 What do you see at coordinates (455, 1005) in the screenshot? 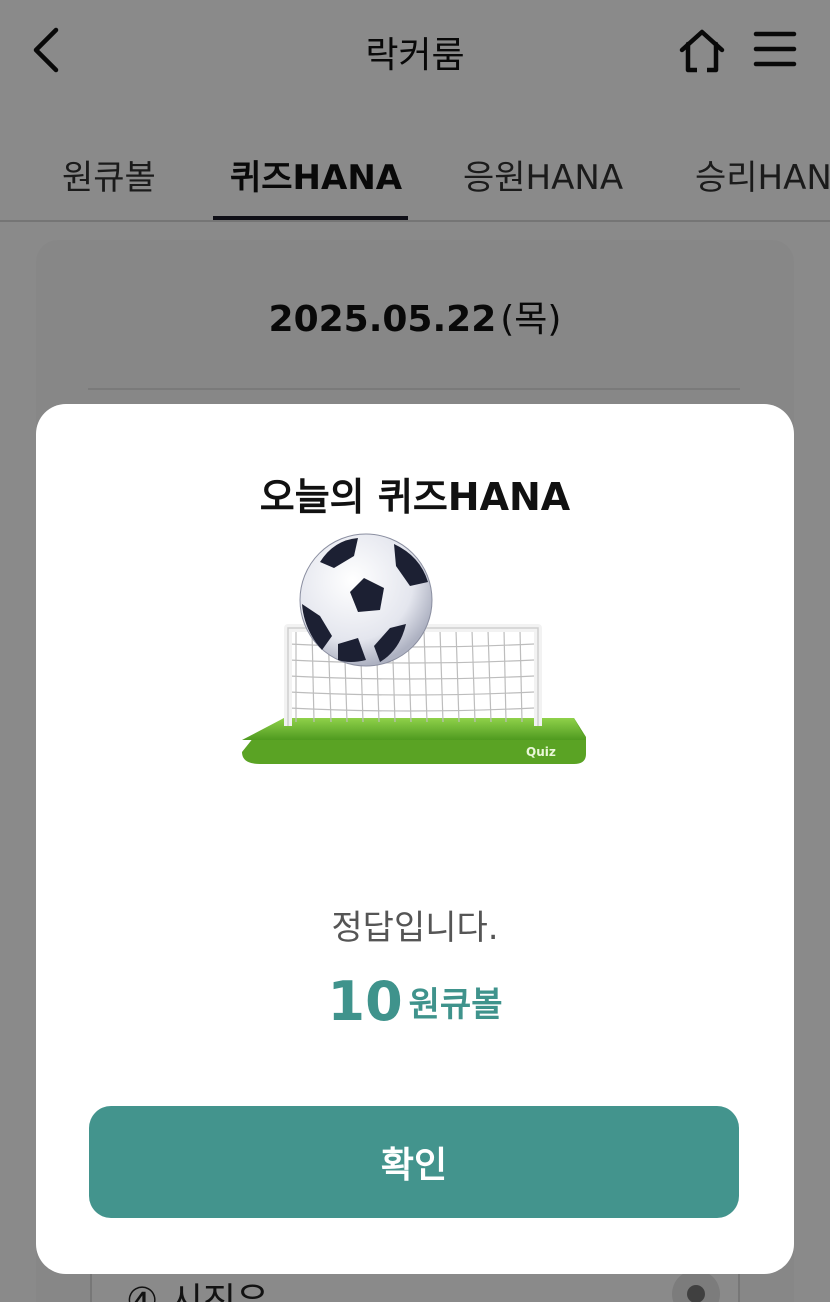
I see `reward-unit: 원큐볼` at bounding box center [455, 1005].